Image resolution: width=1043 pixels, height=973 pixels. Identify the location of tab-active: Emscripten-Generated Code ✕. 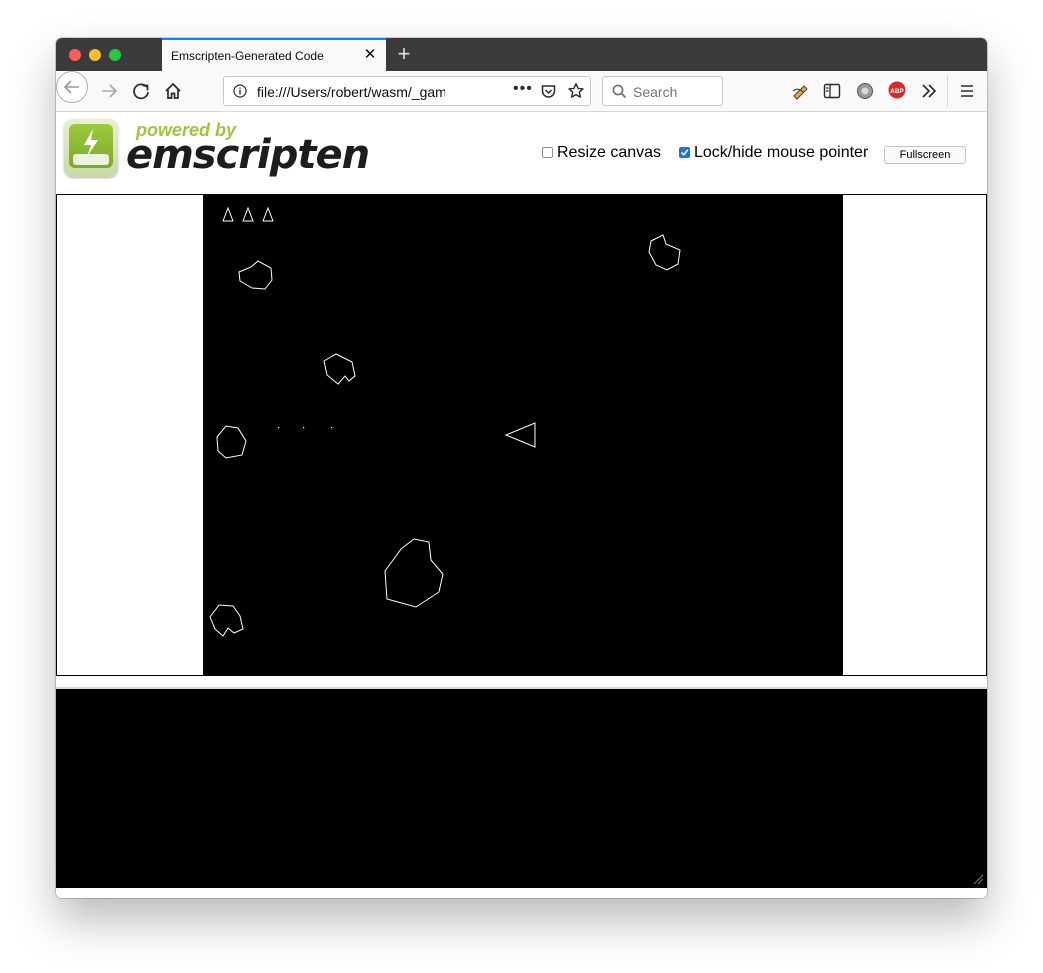
(274, 54).